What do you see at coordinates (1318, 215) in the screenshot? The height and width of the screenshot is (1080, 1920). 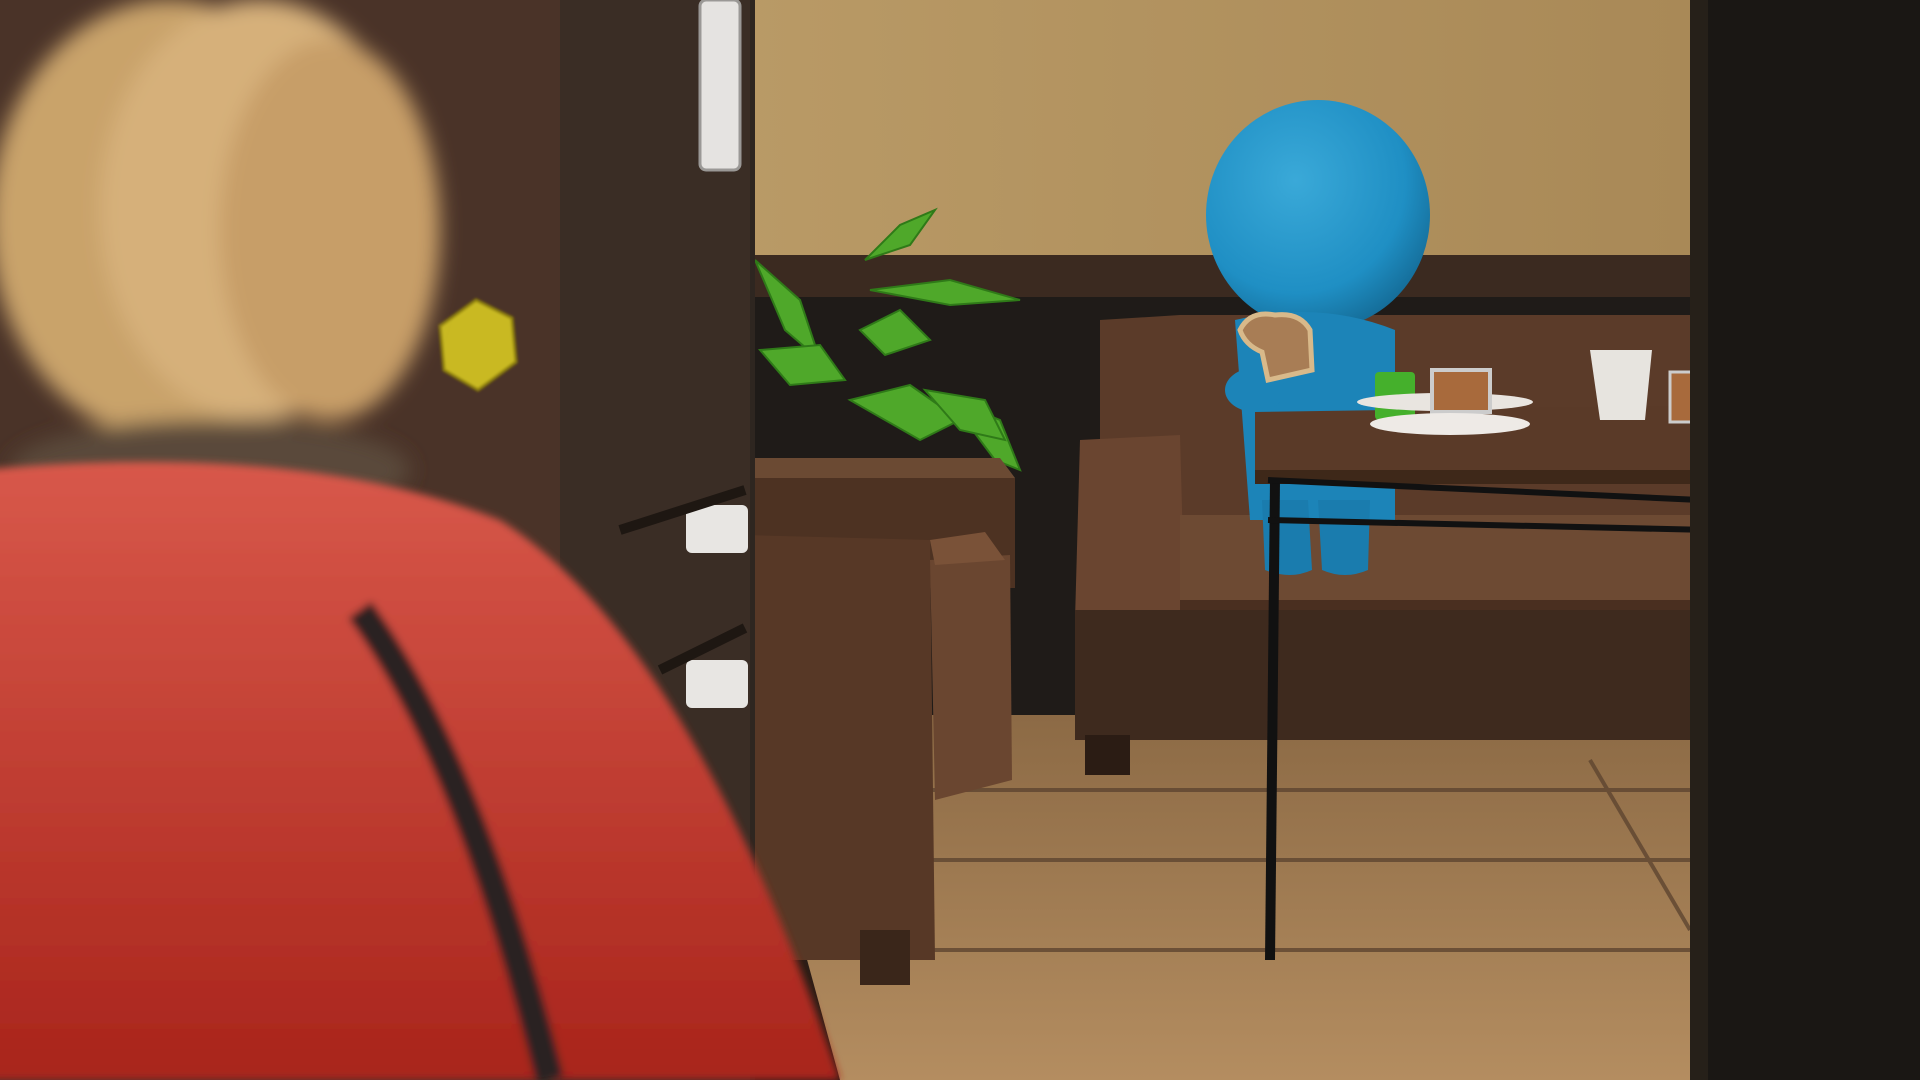 I see `character-head` at bounding box center [1318, 215].